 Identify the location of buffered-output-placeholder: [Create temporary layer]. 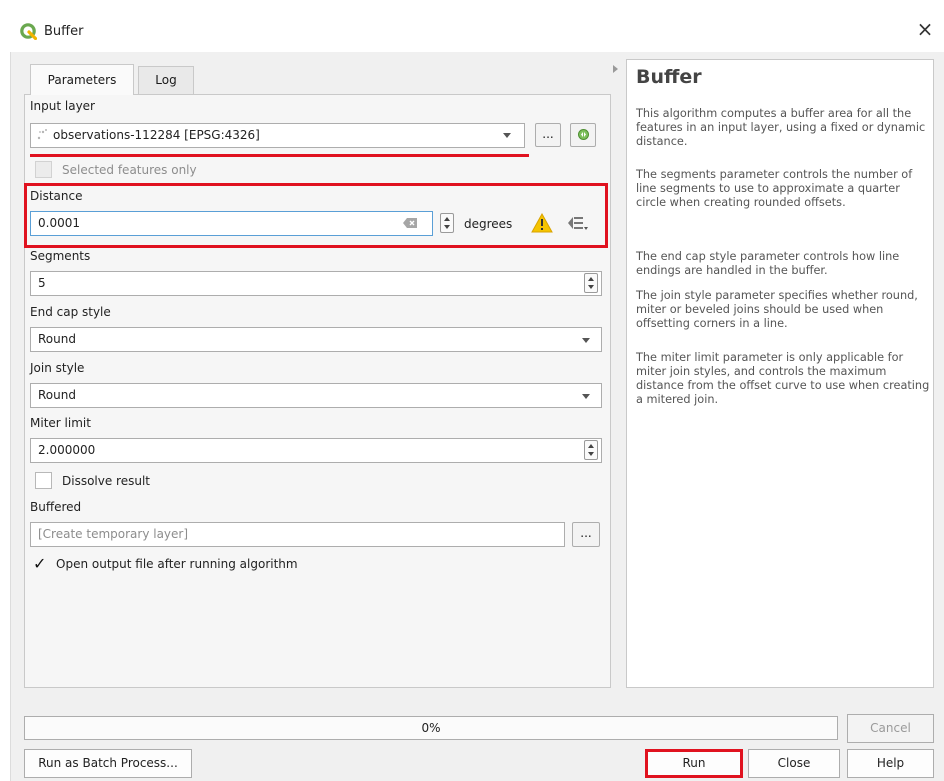
(113, 534).